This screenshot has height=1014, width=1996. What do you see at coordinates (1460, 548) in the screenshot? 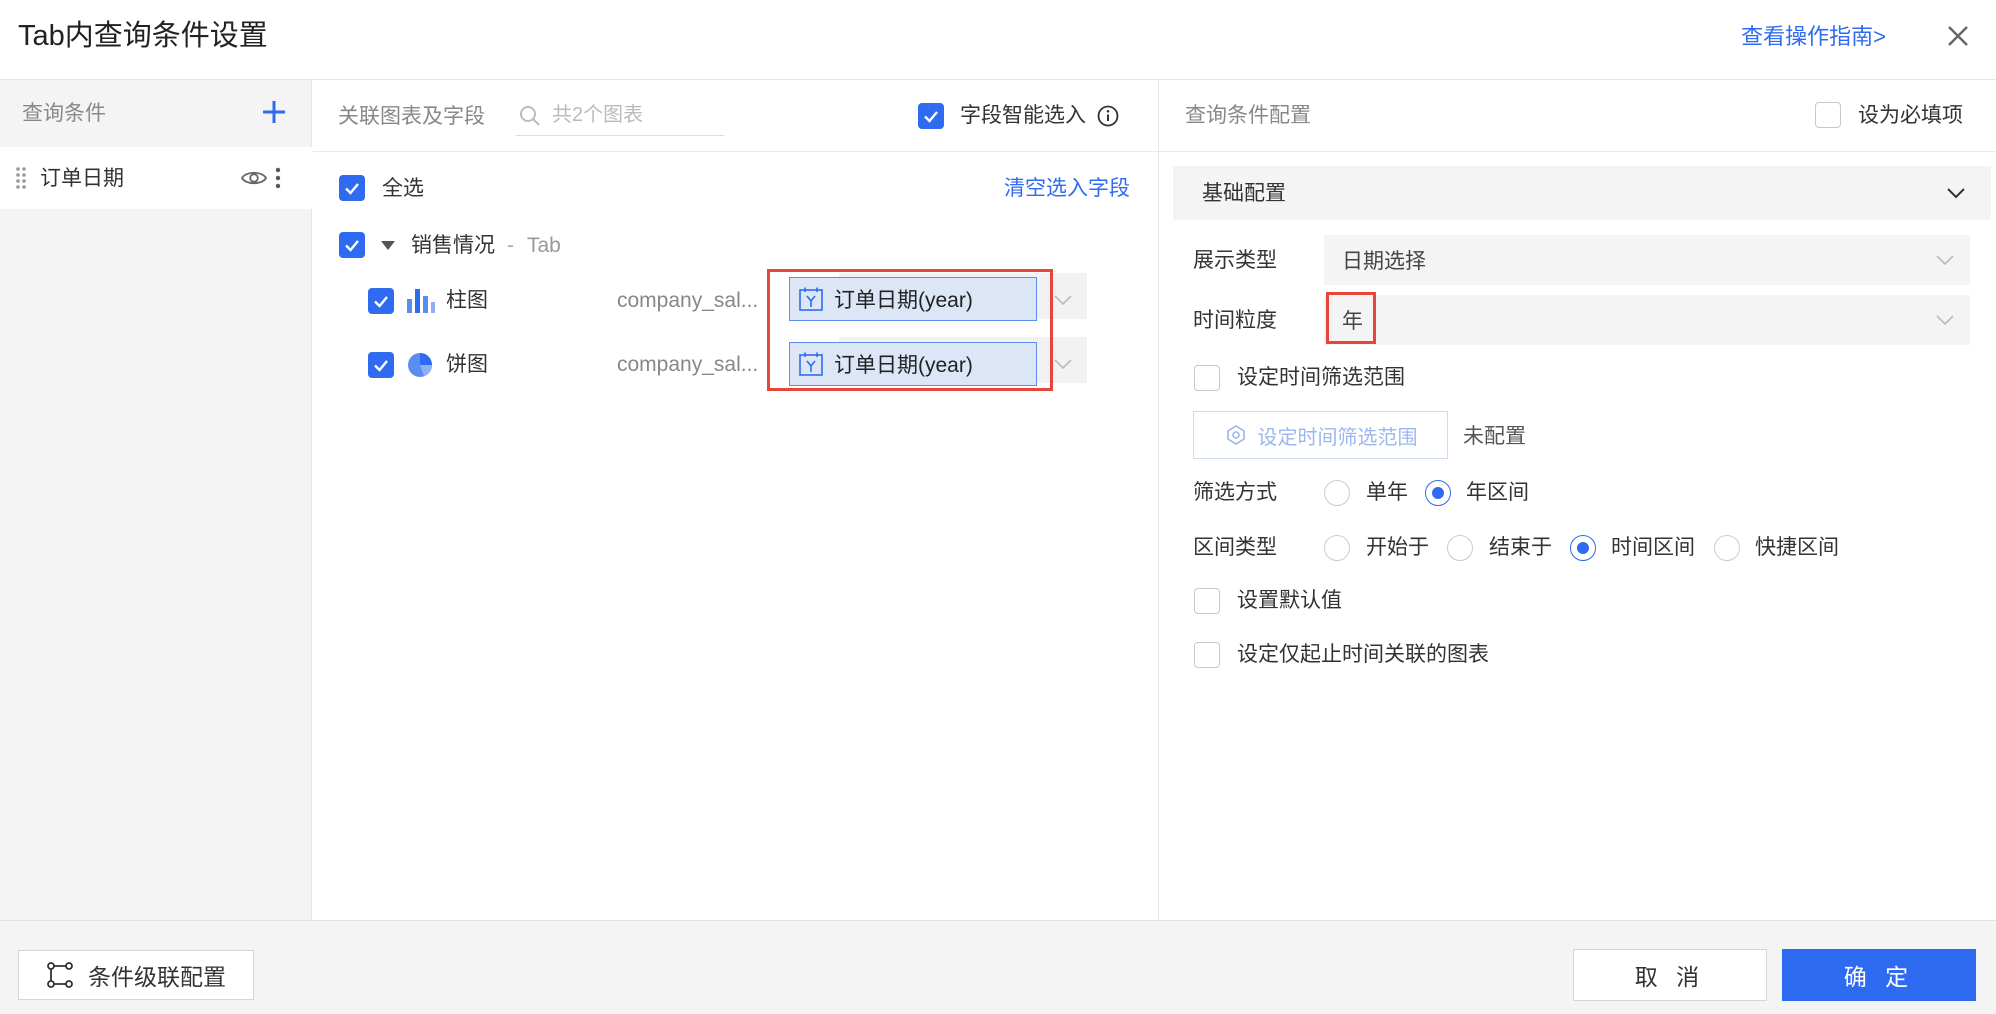
I see `range-type-radio-end` at bounding box center [1460, 548].